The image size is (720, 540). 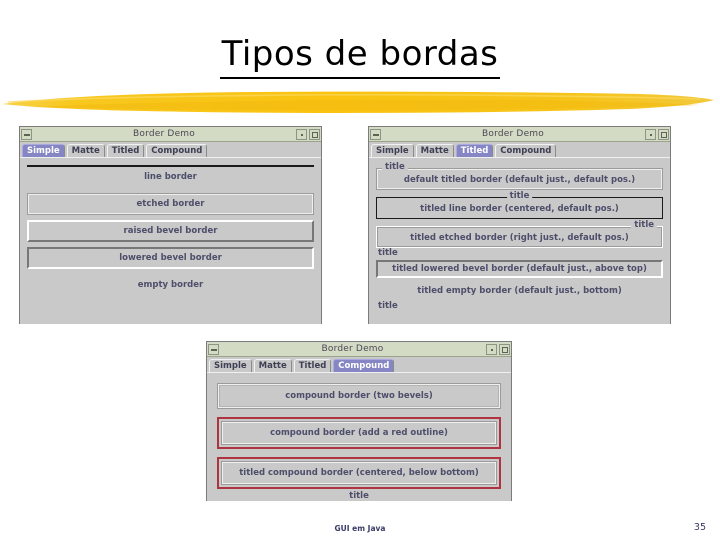 I want to click on sample-line-border: line border, so click(x=170, y=177).